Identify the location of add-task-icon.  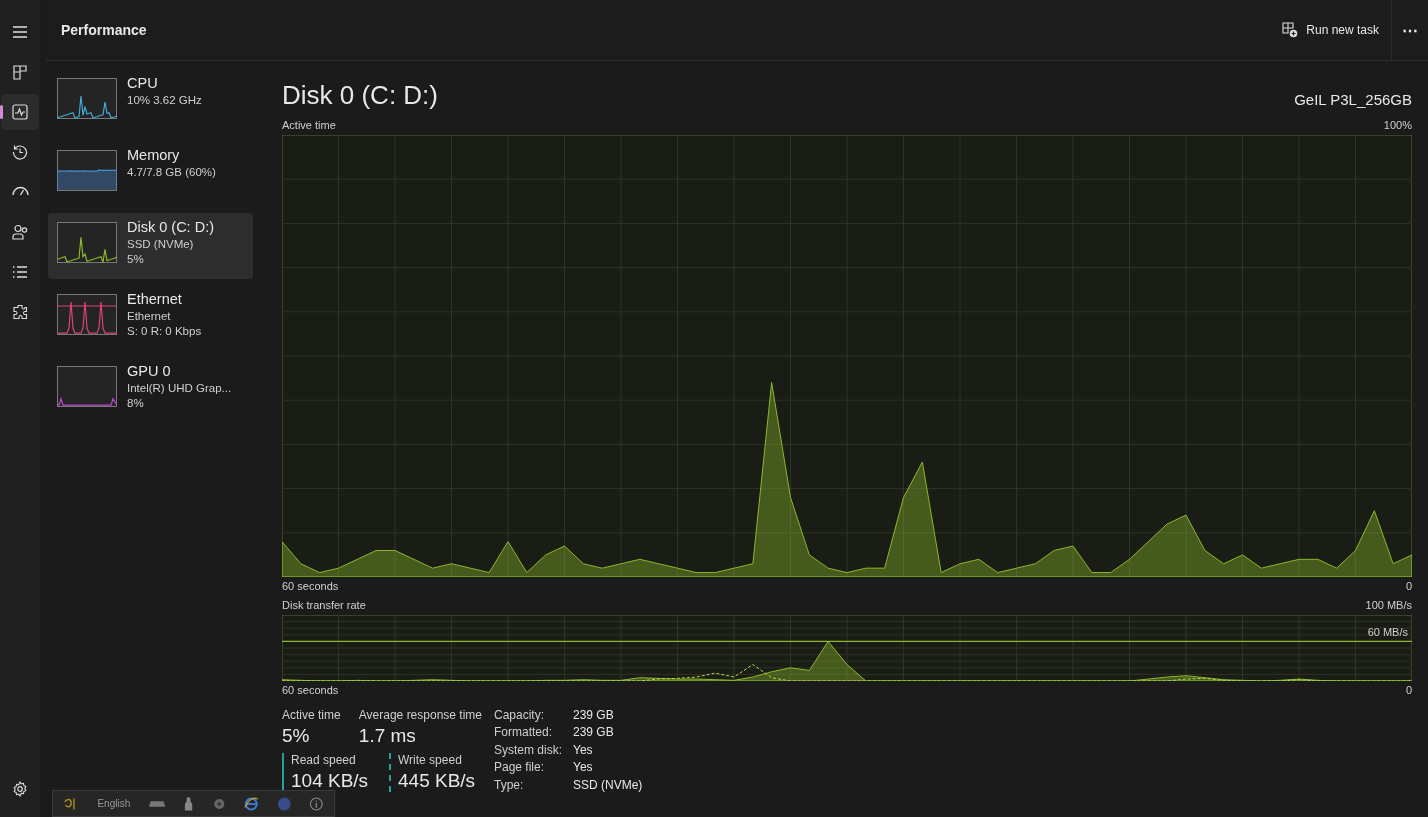
(1290, 30).